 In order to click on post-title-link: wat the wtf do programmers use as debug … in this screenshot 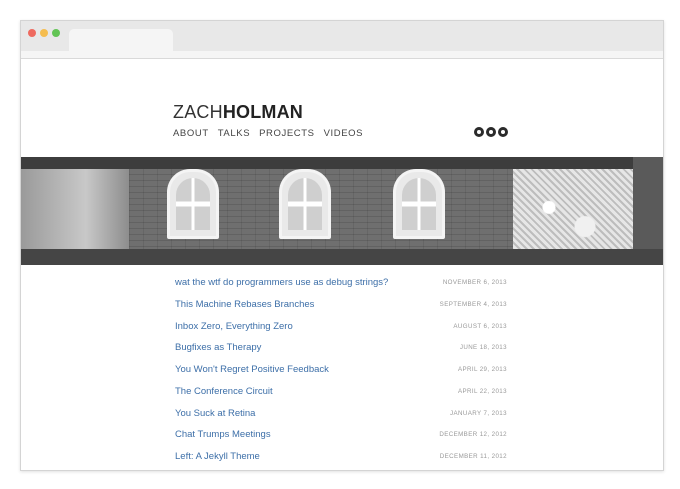, I will do `click(281, 282)`.